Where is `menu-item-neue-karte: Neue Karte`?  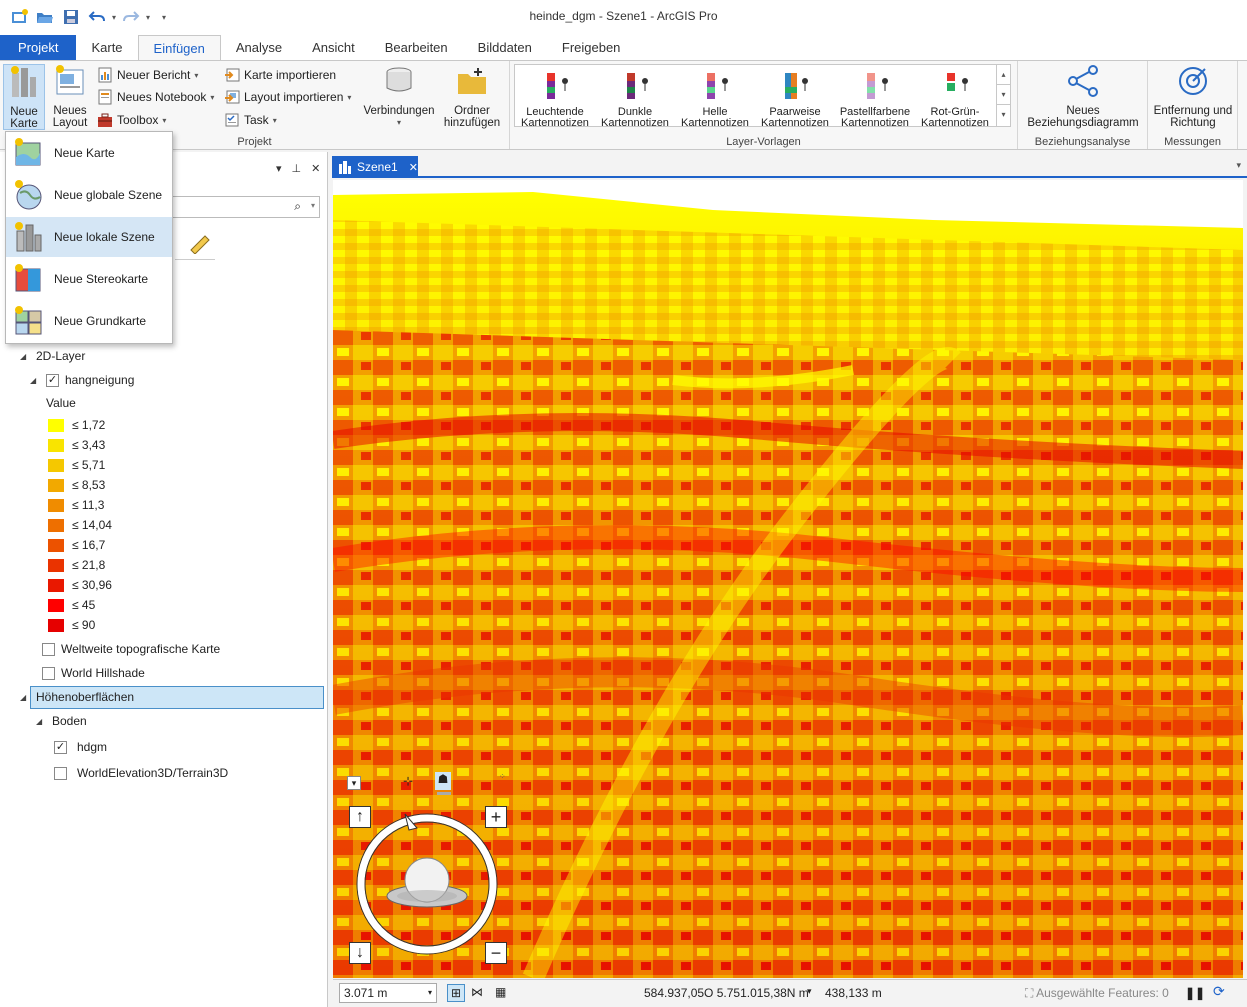
menu-item-neue-karte: Neue Karte is located at coordinates (89, 153).